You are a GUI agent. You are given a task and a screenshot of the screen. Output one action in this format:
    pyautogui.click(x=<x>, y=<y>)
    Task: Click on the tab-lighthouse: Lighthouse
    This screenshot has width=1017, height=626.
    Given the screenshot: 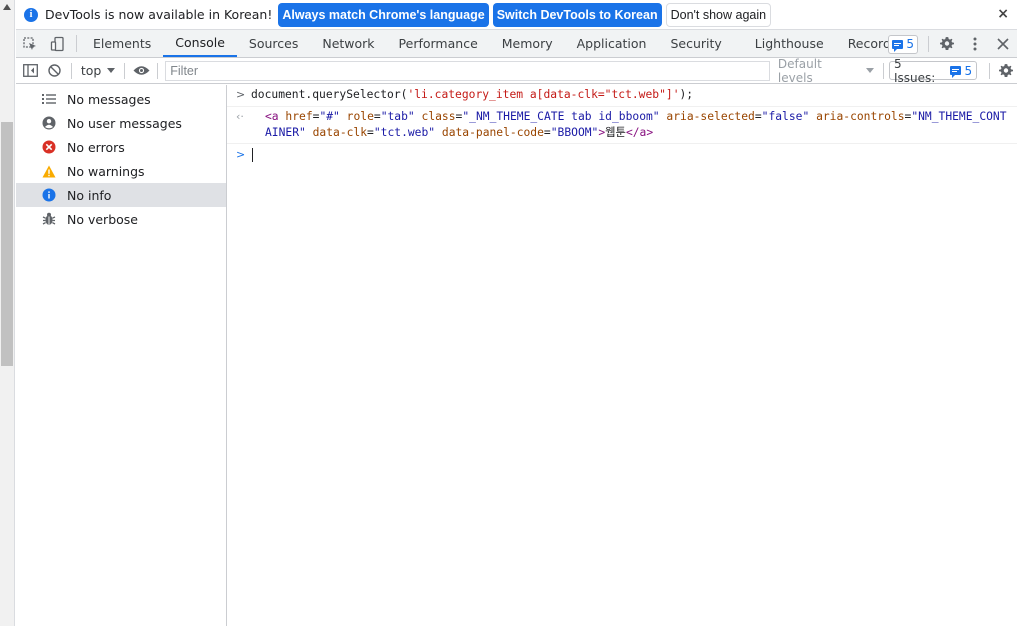 What is the action you would take?
    pyautogui.click(x=785, y=43)
    